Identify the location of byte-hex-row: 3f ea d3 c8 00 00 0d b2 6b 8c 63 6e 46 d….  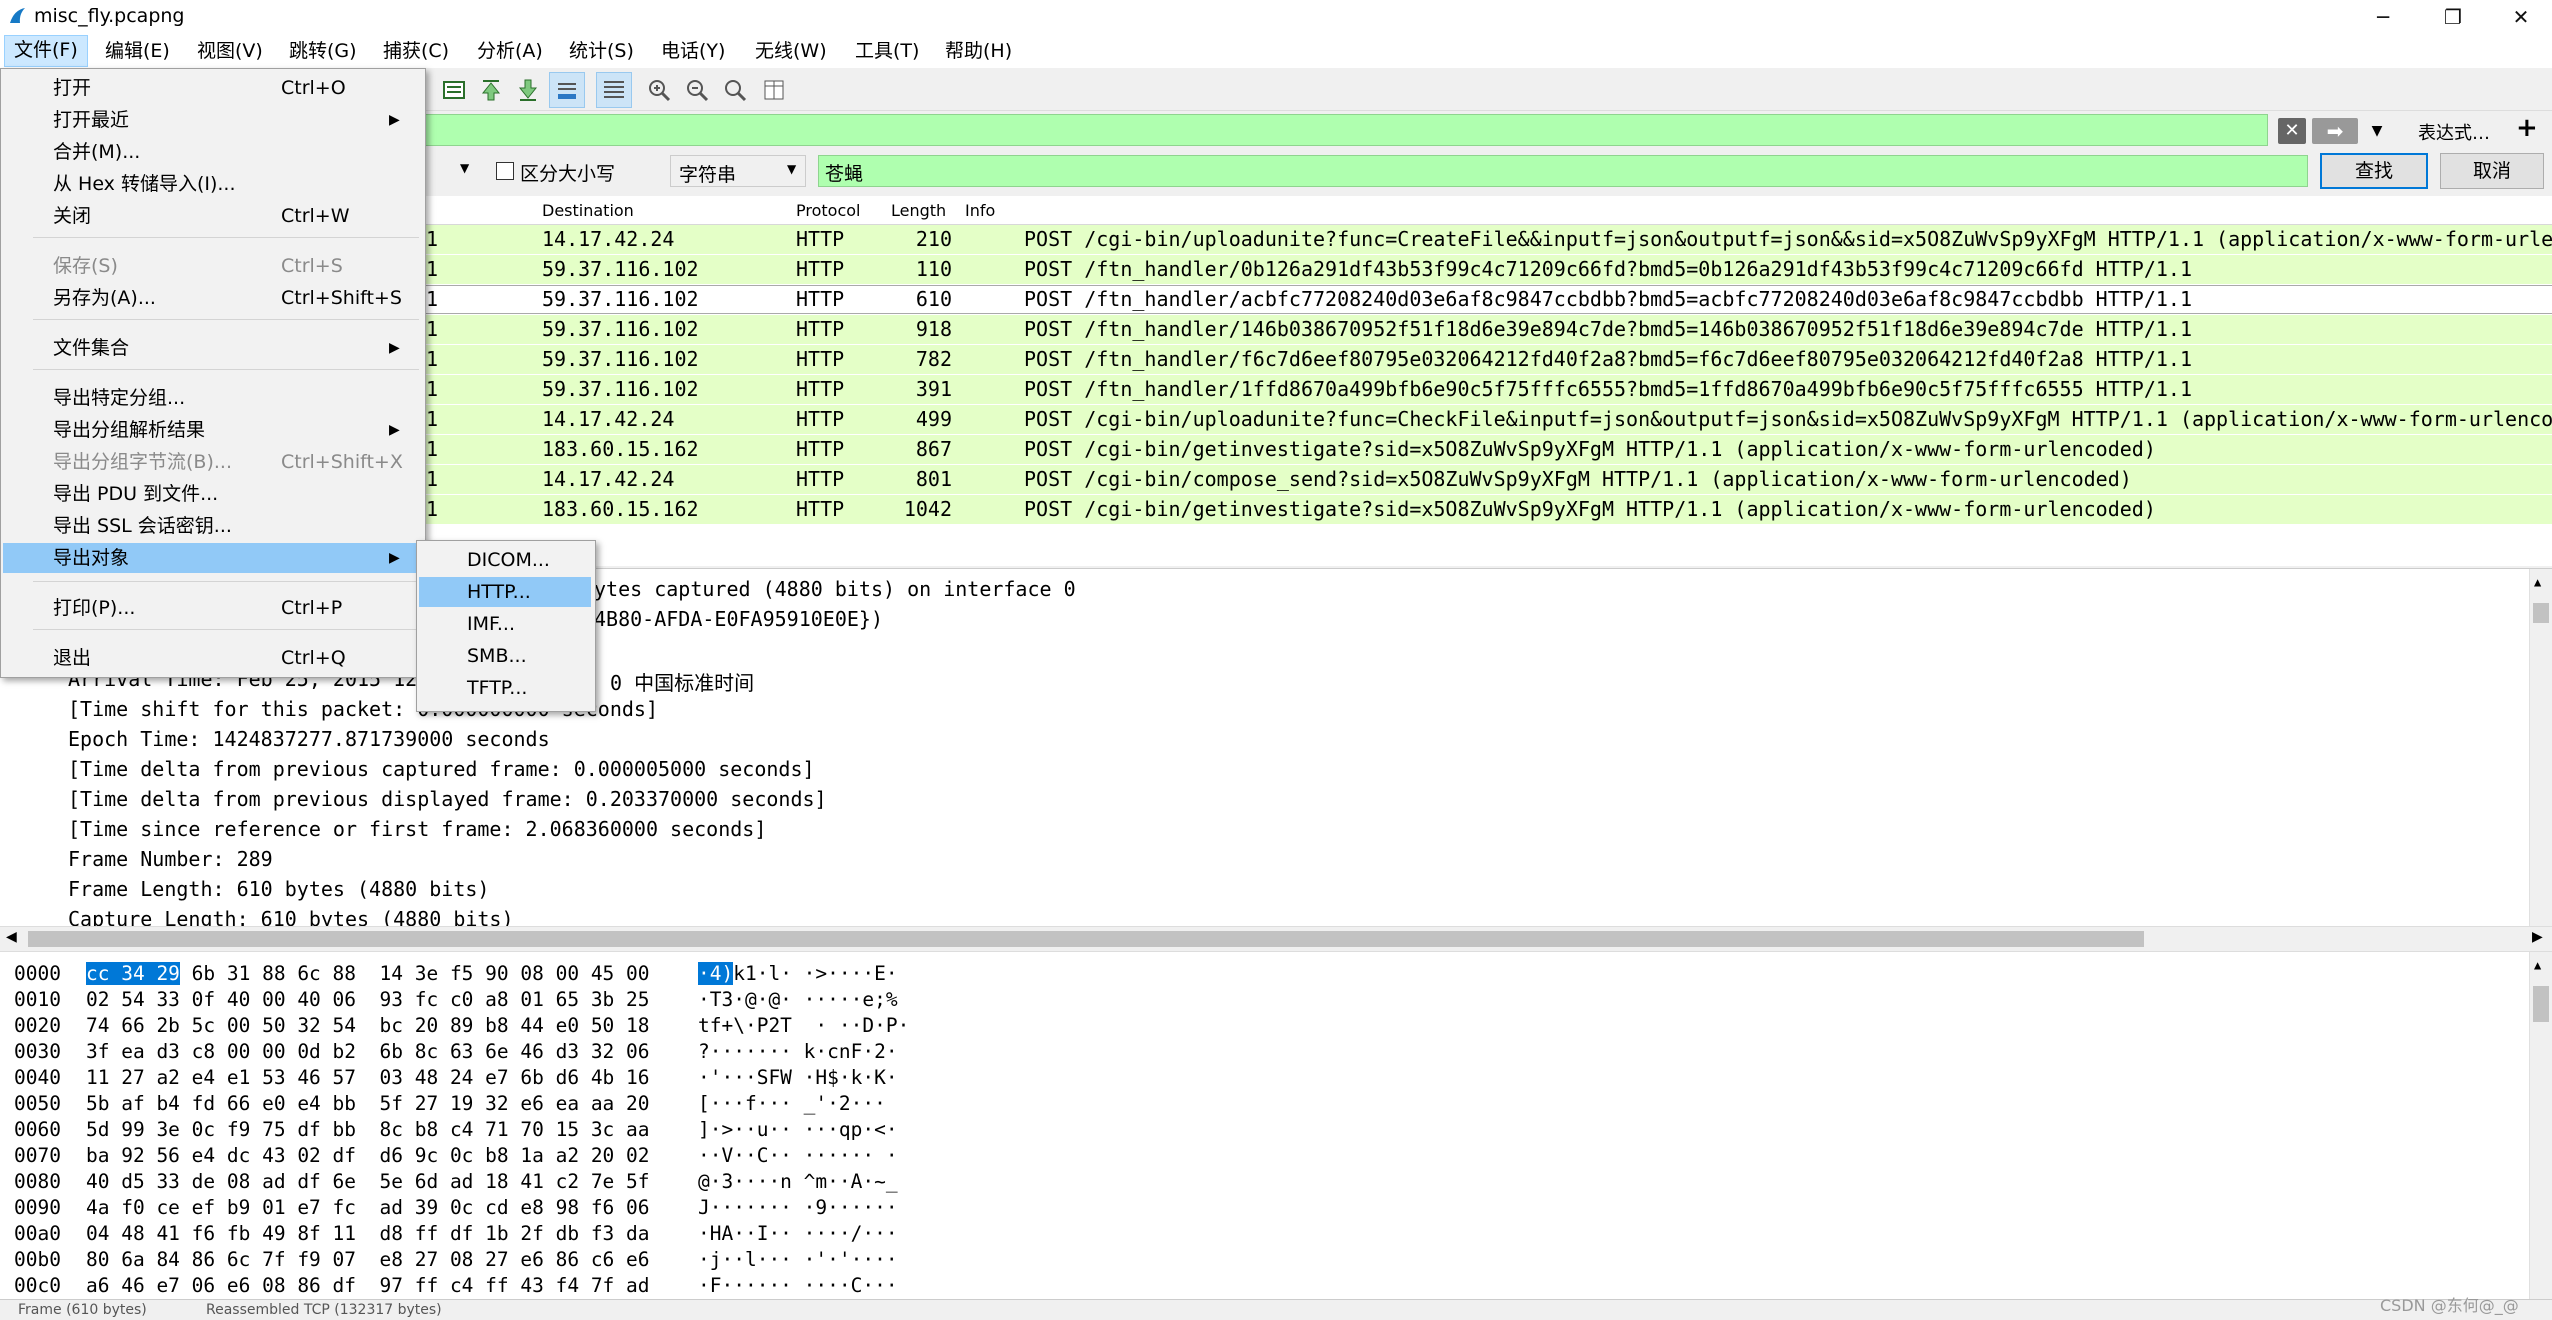
(368, 1051).